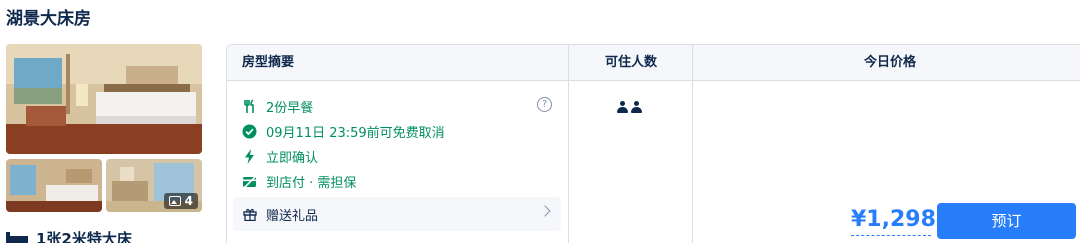  Describe the element at coordinates (104, 99) in the screenshot. I see `room-photo-main` at that location.